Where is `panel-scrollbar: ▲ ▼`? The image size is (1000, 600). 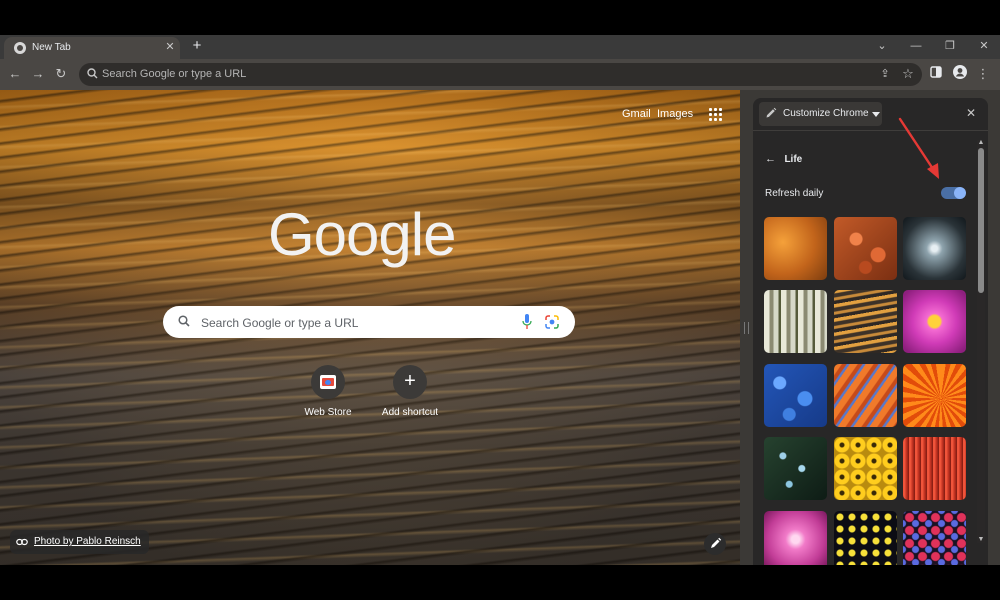
panel-scrollbar: ▲ ▼ is located at coordinates (981, 341).